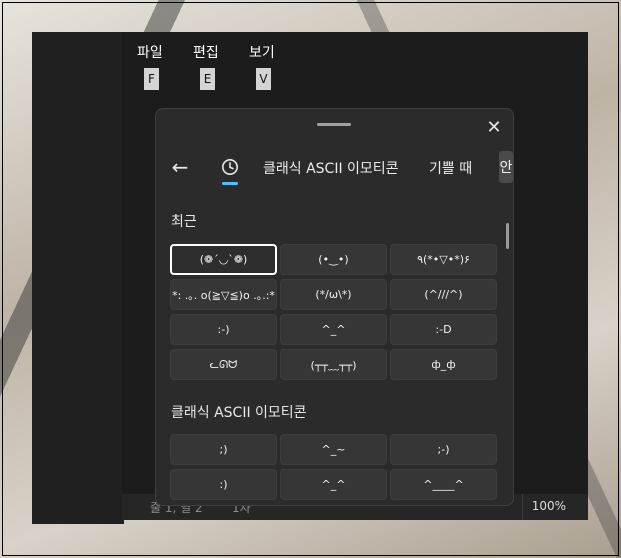 The height and width of the screenshot is (558, 621). I want to click on menu-file: 파일, so click(150, 52).